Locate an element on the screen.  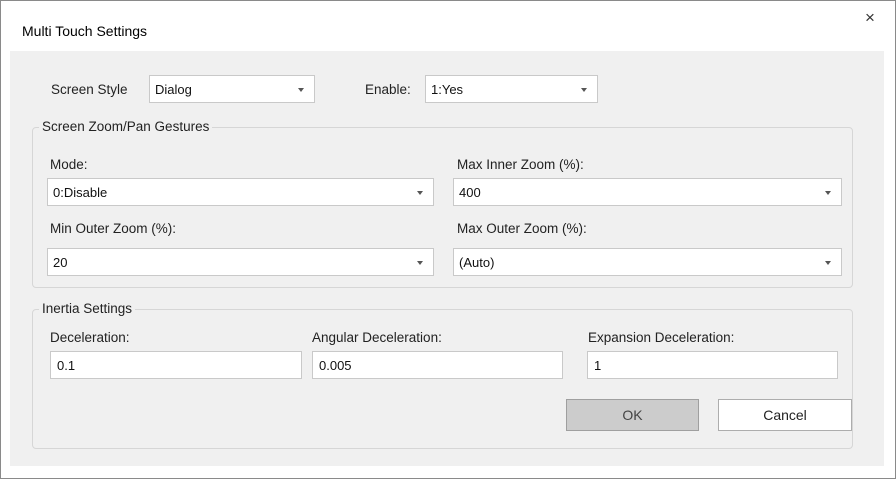
mode-label: Mode: is located at coordinates (69, 164).